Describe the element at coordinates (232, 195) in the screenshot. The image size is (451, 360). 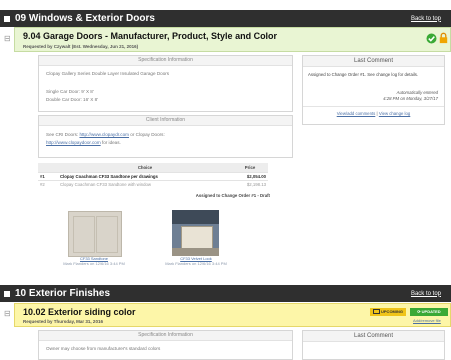
I see `assigned-status: Assigned to Change Order #1 - Draft` at that location.